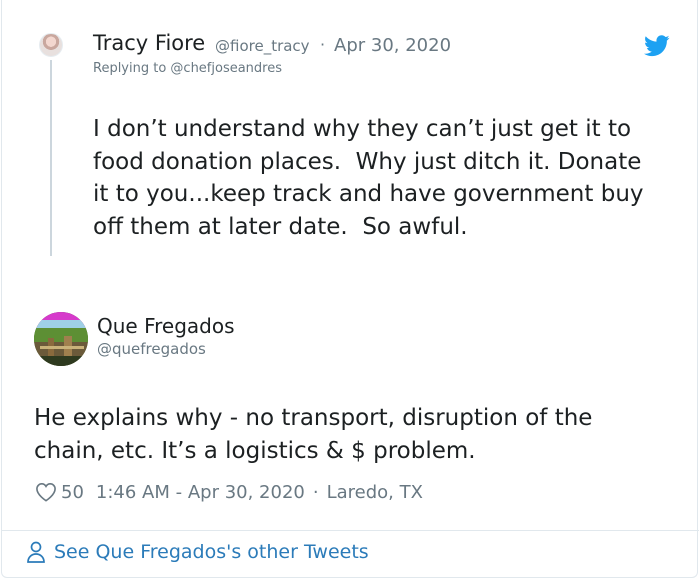 The width and height of the screenshot is (700, 580). I want to click on heart-icon, so click(46, 492).